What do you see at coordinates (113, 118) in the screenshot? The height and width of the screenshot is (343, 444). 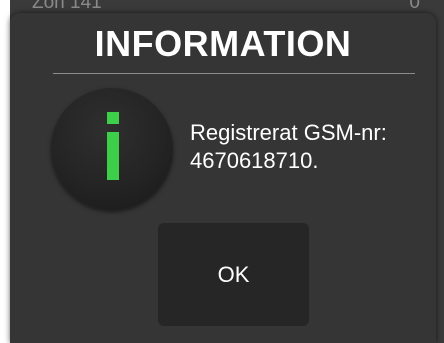 I see `info-icon-dot` at bounding box center [113, 118].